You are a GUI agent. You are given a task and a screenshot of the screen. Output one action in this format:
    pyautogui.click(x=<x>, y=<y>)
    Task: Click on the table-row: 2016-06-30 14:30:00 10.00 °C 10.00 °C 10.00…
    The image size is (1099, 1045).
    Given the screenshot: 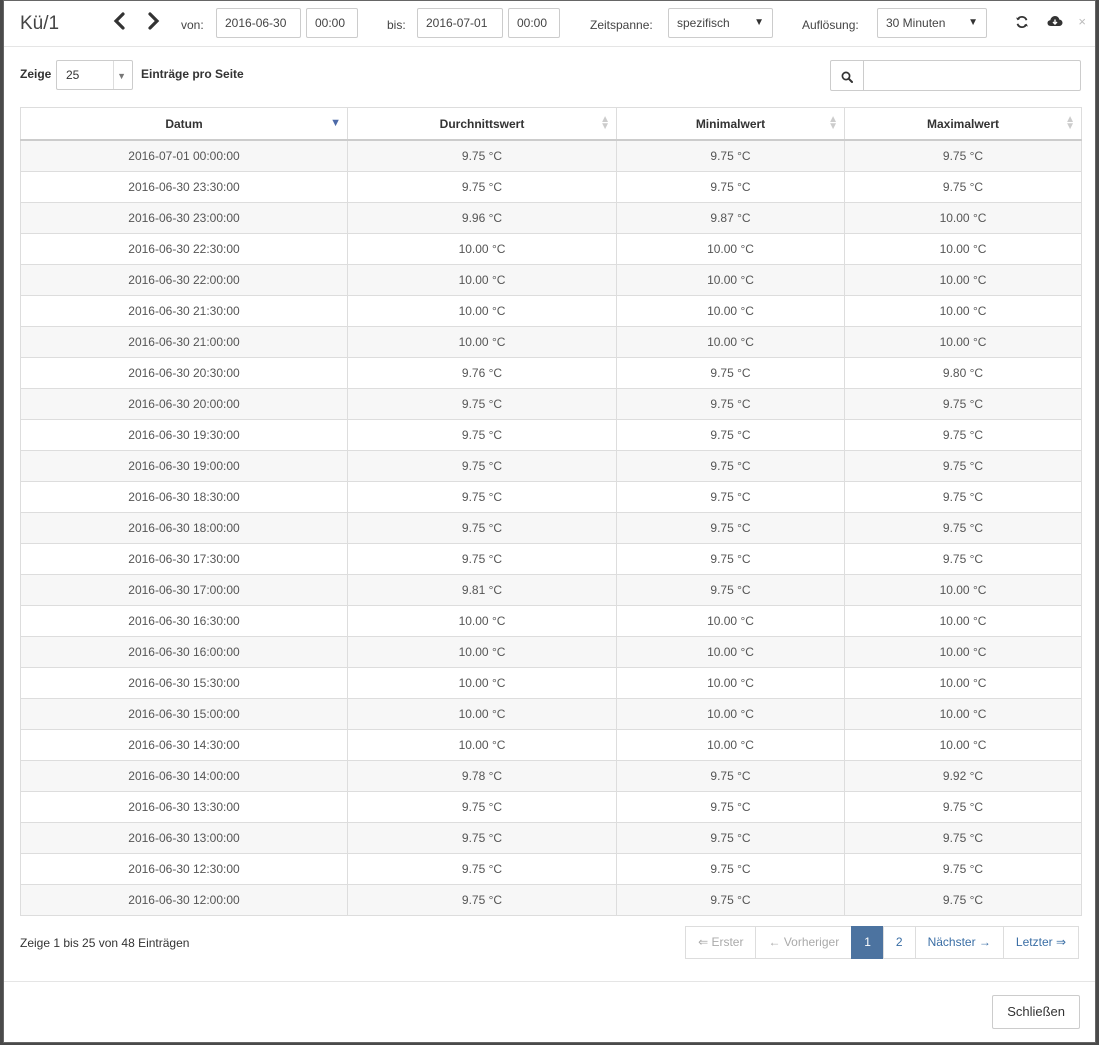 What is the action you would take?
    pyautogui.click(x=551, y=745)
    